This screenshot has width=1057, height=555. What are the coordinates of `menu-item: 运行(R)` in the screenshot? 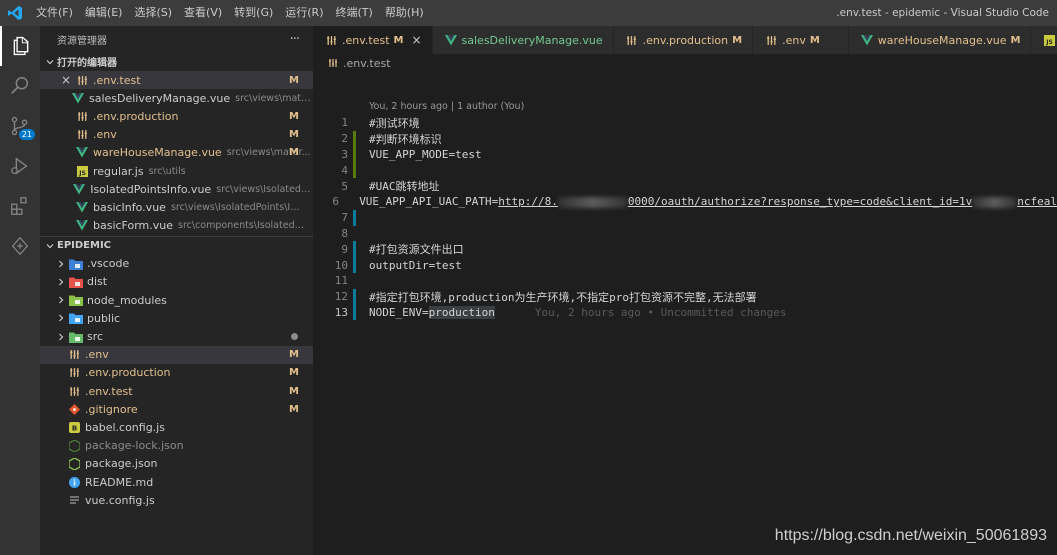 It's located at (304, 13).